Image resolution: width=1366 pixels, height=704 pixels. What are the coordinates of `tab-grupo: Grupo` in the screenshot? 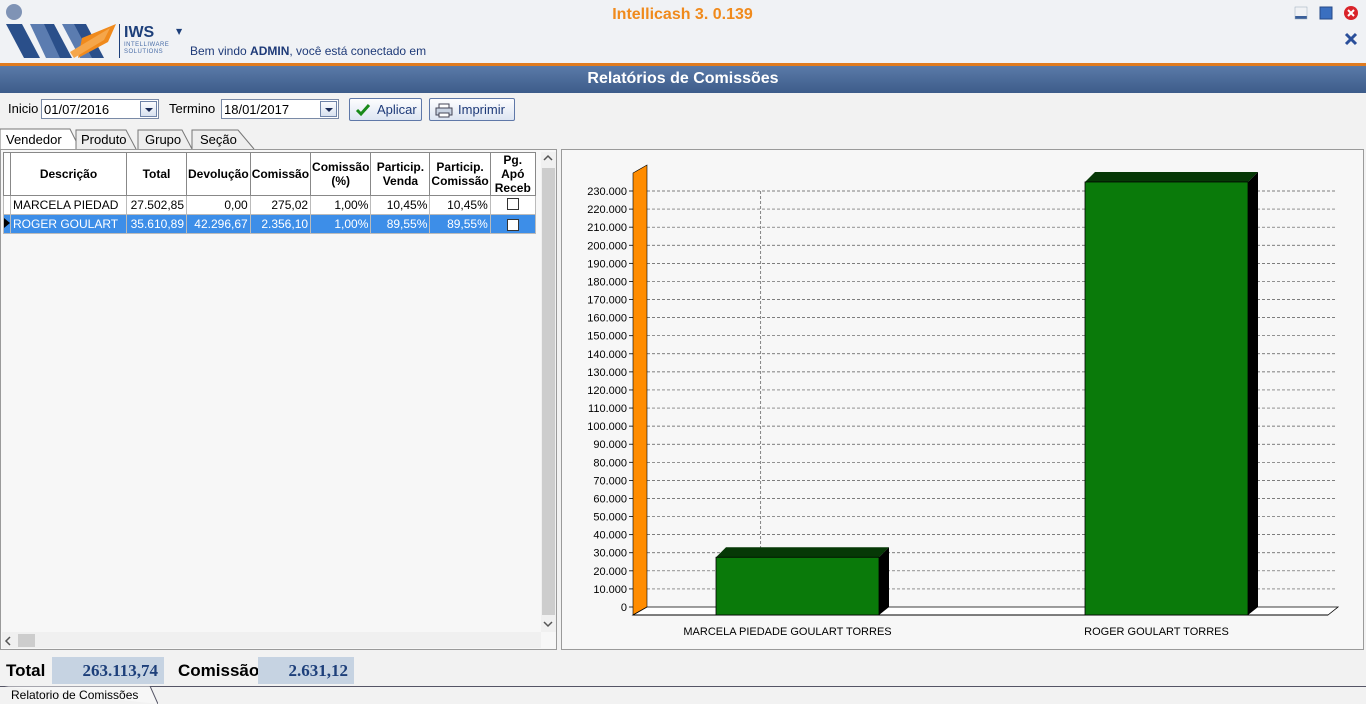 It's located at (163, 139).